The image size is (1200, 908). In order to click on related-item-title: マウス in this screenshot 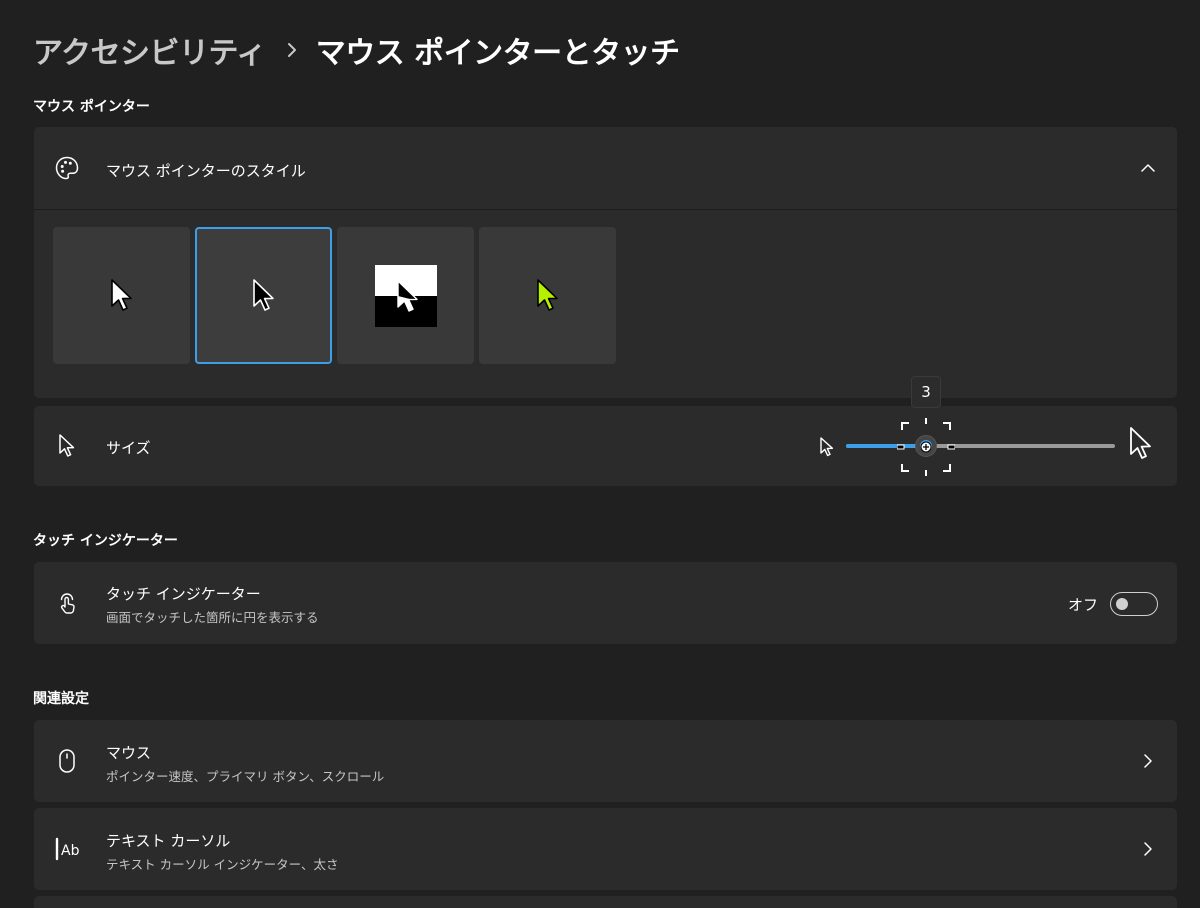, I will do `click(129, 753)`.